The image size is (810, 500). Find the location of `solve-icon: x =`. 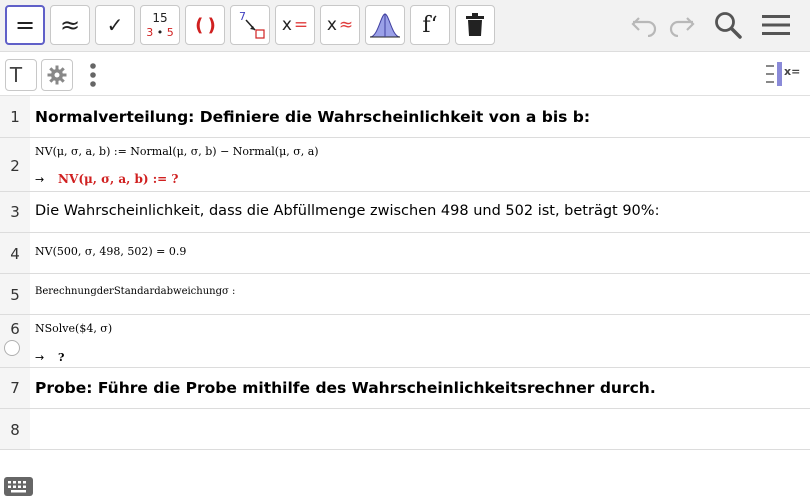

solve-icon: x = is located at coordinates (295, 25).